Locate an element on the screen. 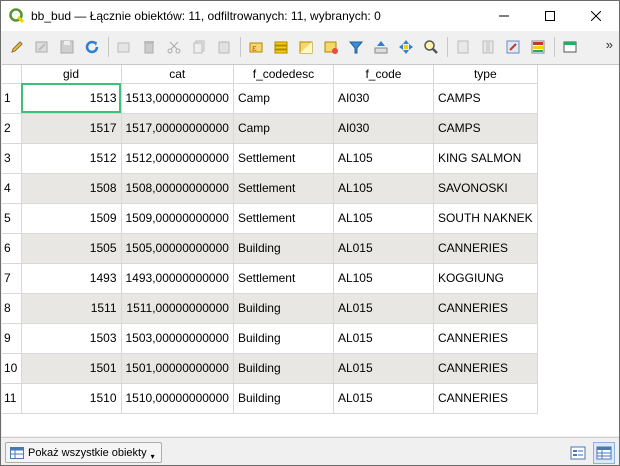 The width and height of the screenshot is (620, 466). row-number: 7 is located at coordinates (12, 278).